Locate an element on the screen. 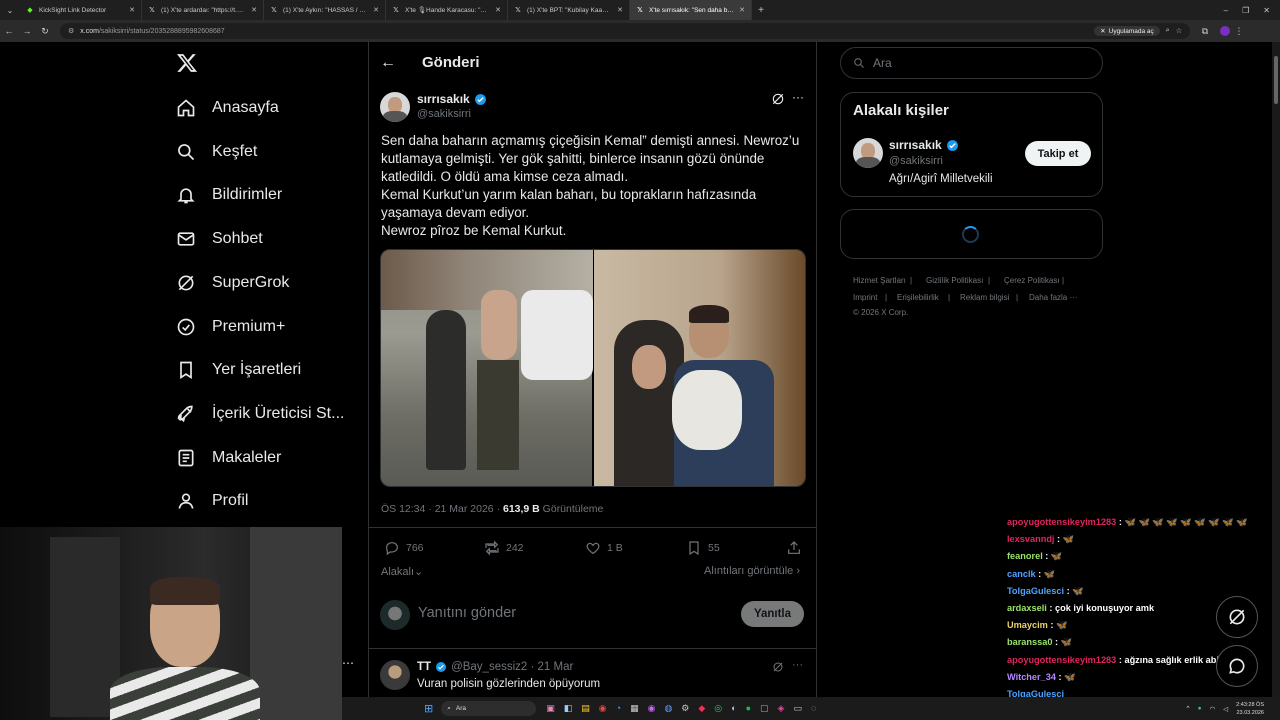 The width and height of the screenshot is (1280, 720). photo-street-scene is located at coordinates (487, 368).